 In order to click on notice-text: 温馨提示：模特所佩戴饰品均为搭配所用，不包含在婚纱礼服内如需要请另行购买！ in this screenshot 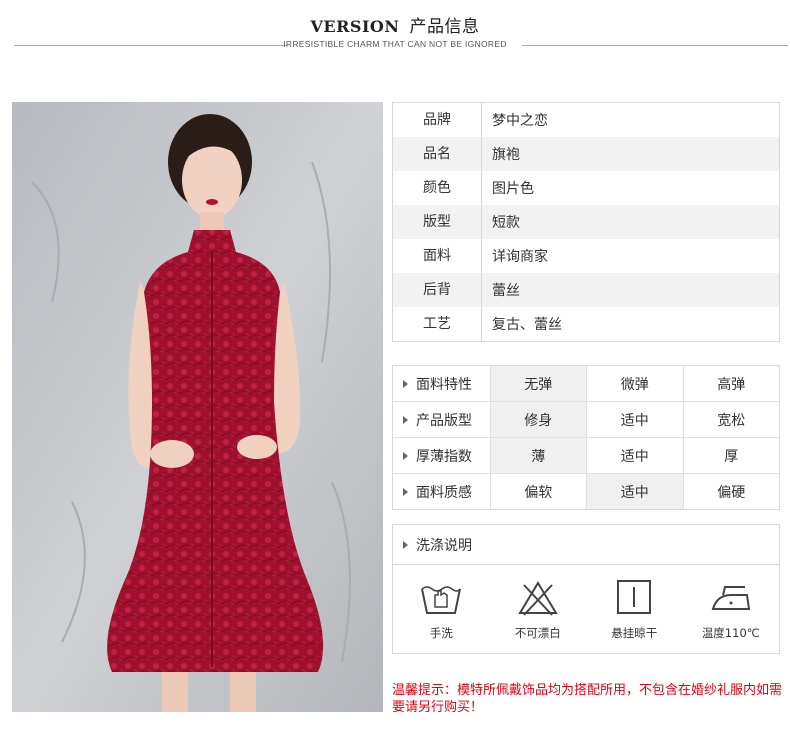, I will do `click(587, 699)`.